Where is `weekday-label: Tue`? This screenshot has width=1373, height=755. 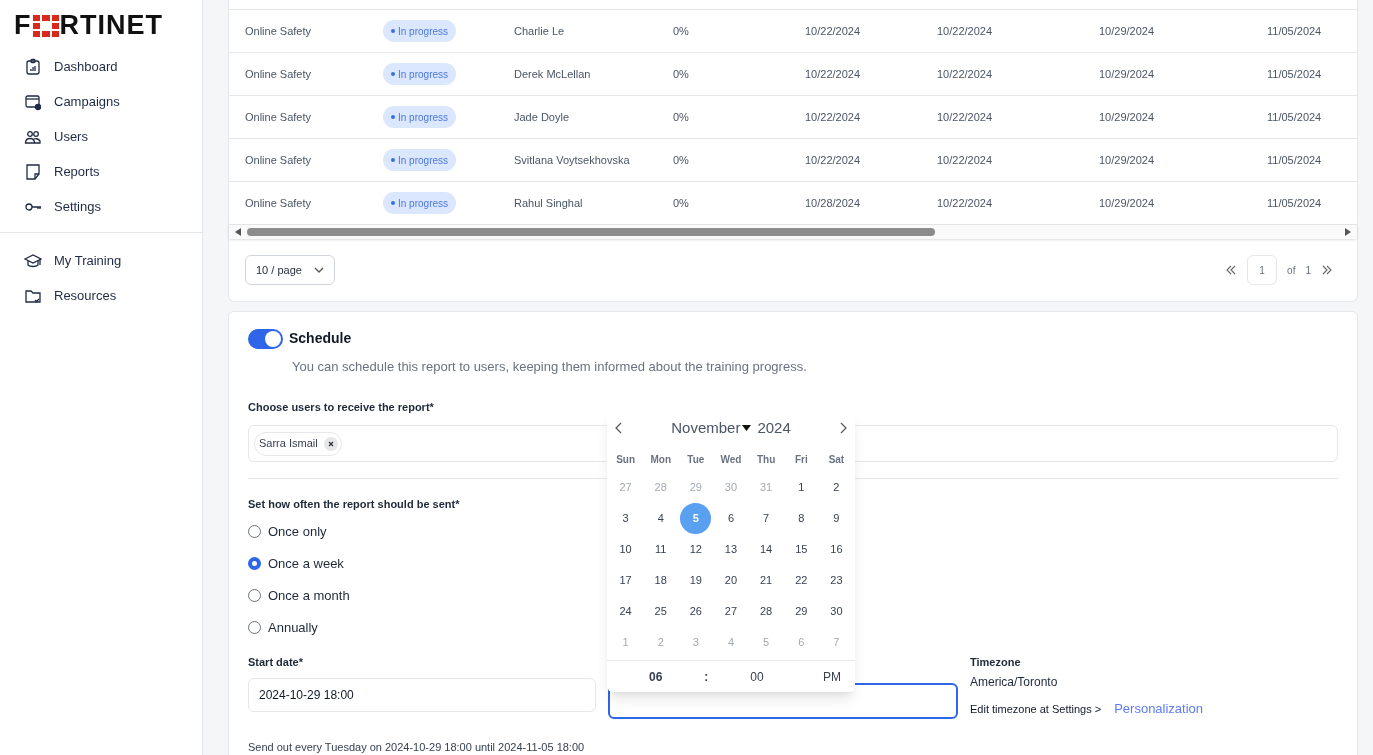
weekday-label: Tue is located at coordinates (696, 460).